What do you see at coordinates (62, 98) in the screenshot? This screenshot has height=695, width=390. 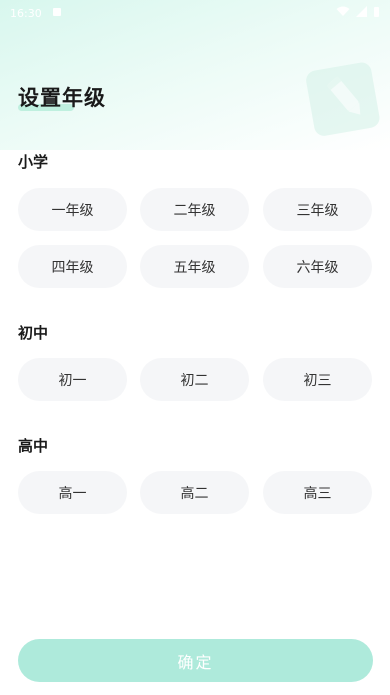 I see `page-title: 设置年级` at bounding box center [62, 98].